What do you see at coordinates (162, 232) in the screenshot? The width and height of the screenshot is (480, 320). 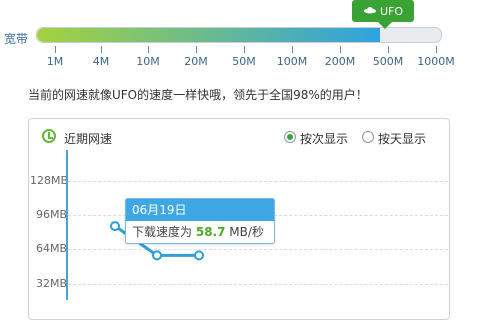 I see `tooltip-label: 下载速度为` at bounding box center [162, 232].